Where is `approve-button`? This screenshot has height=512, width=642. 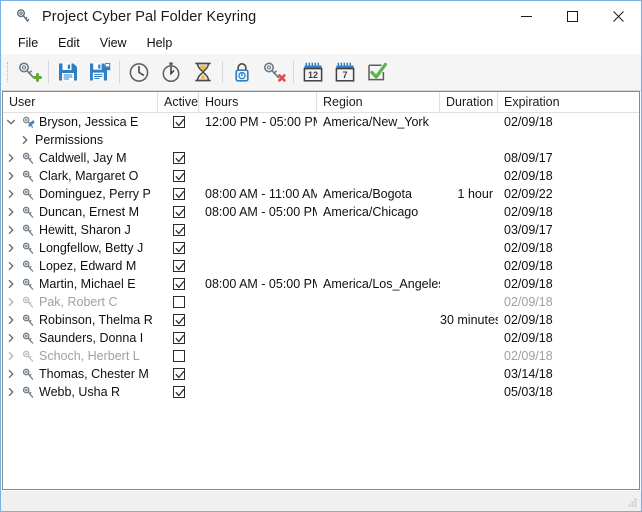
approve-button is located at coordinates (377, 72).